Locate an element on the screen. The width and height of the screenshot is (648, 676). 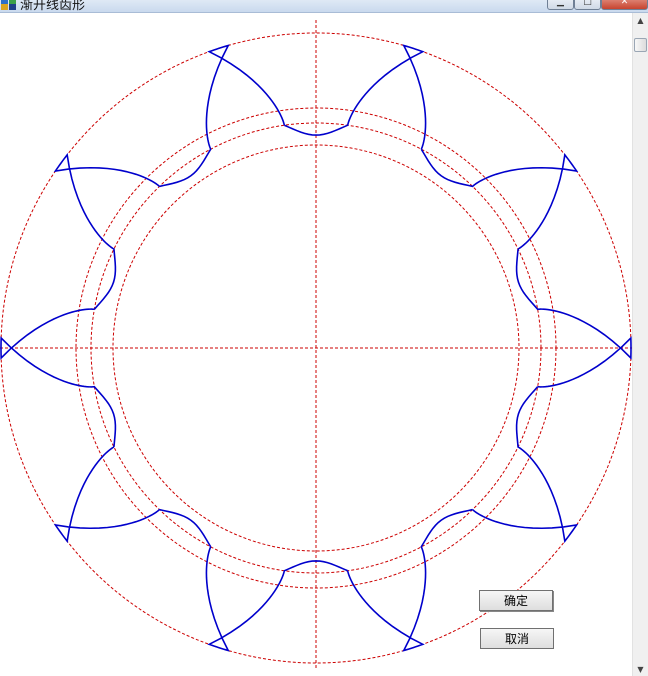
scroll-thumb is located at coordinates (640, 45).